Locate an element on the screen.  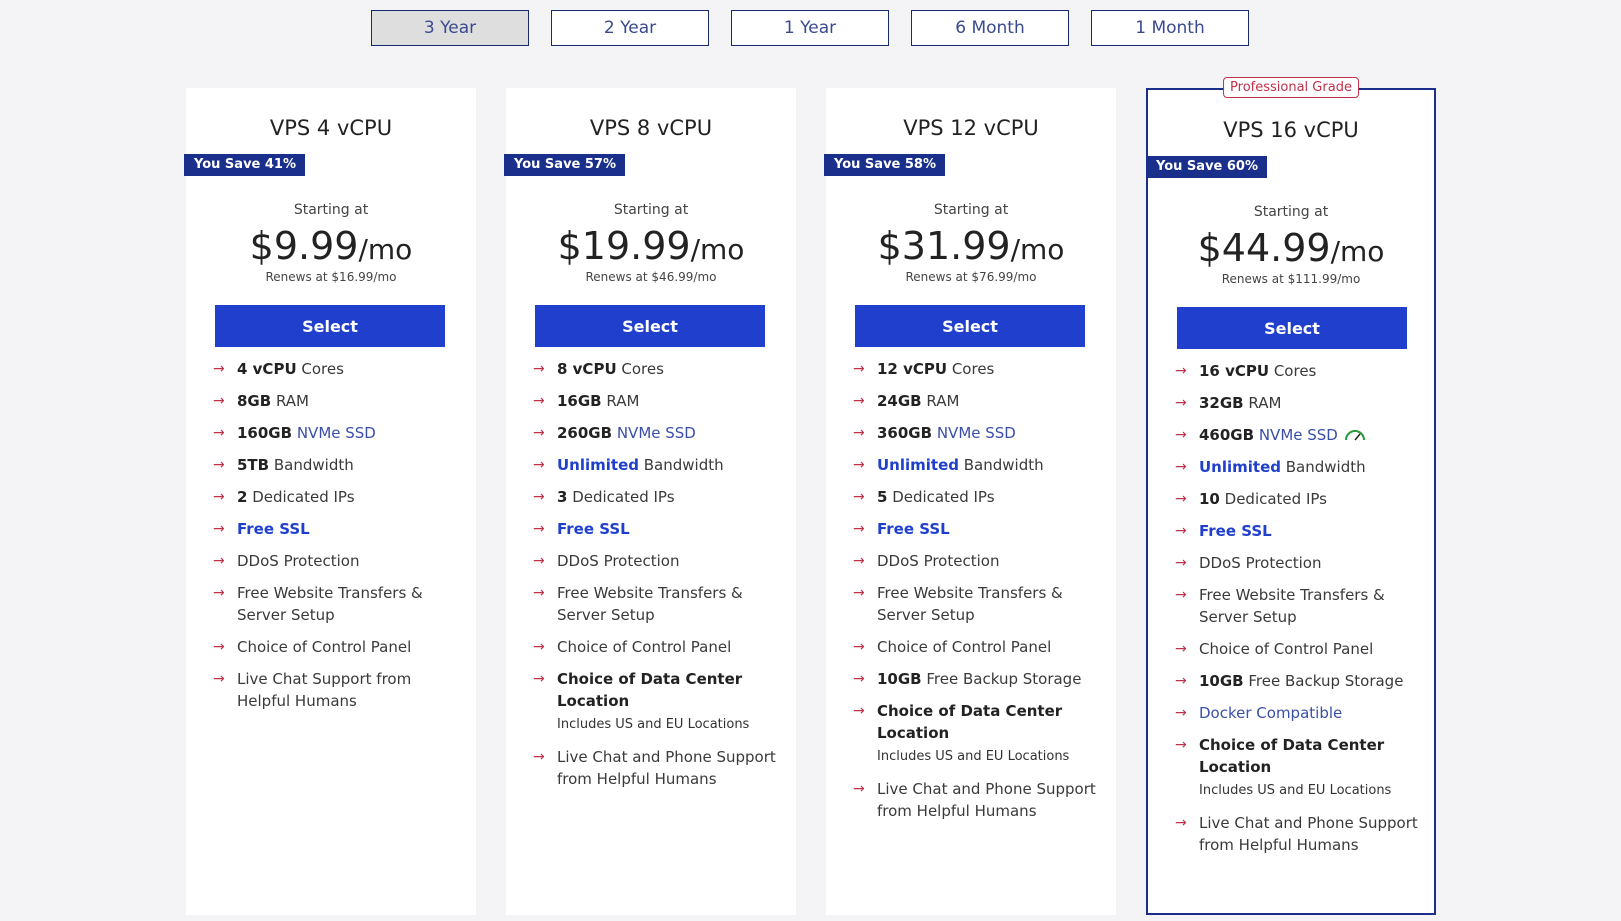
feature-item: → 5TB Bandwidth is located at coordinates (340, 465).